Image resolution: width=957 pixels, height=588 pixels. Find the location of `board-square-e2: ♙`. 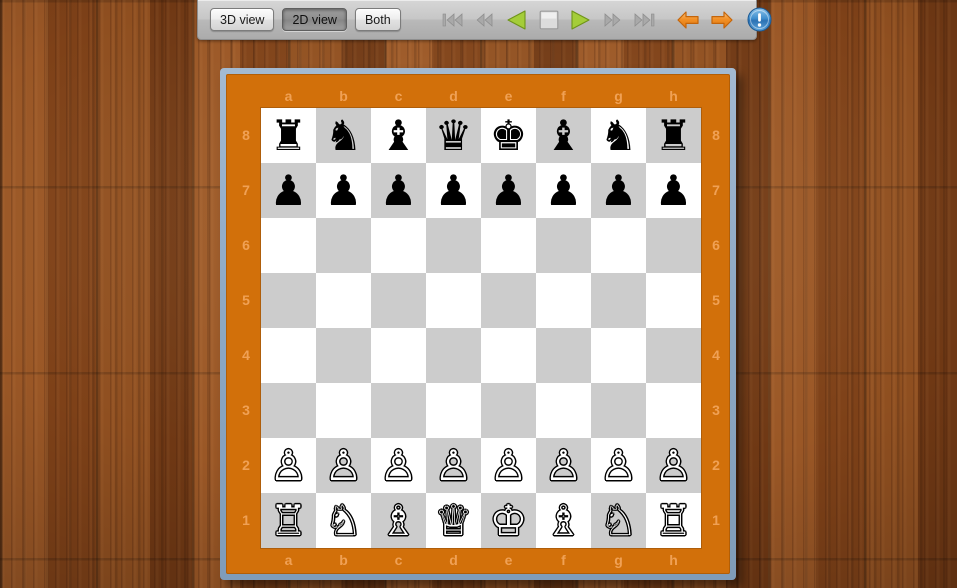

board-square-e2: ♙ is located at coordinates (508, 465).